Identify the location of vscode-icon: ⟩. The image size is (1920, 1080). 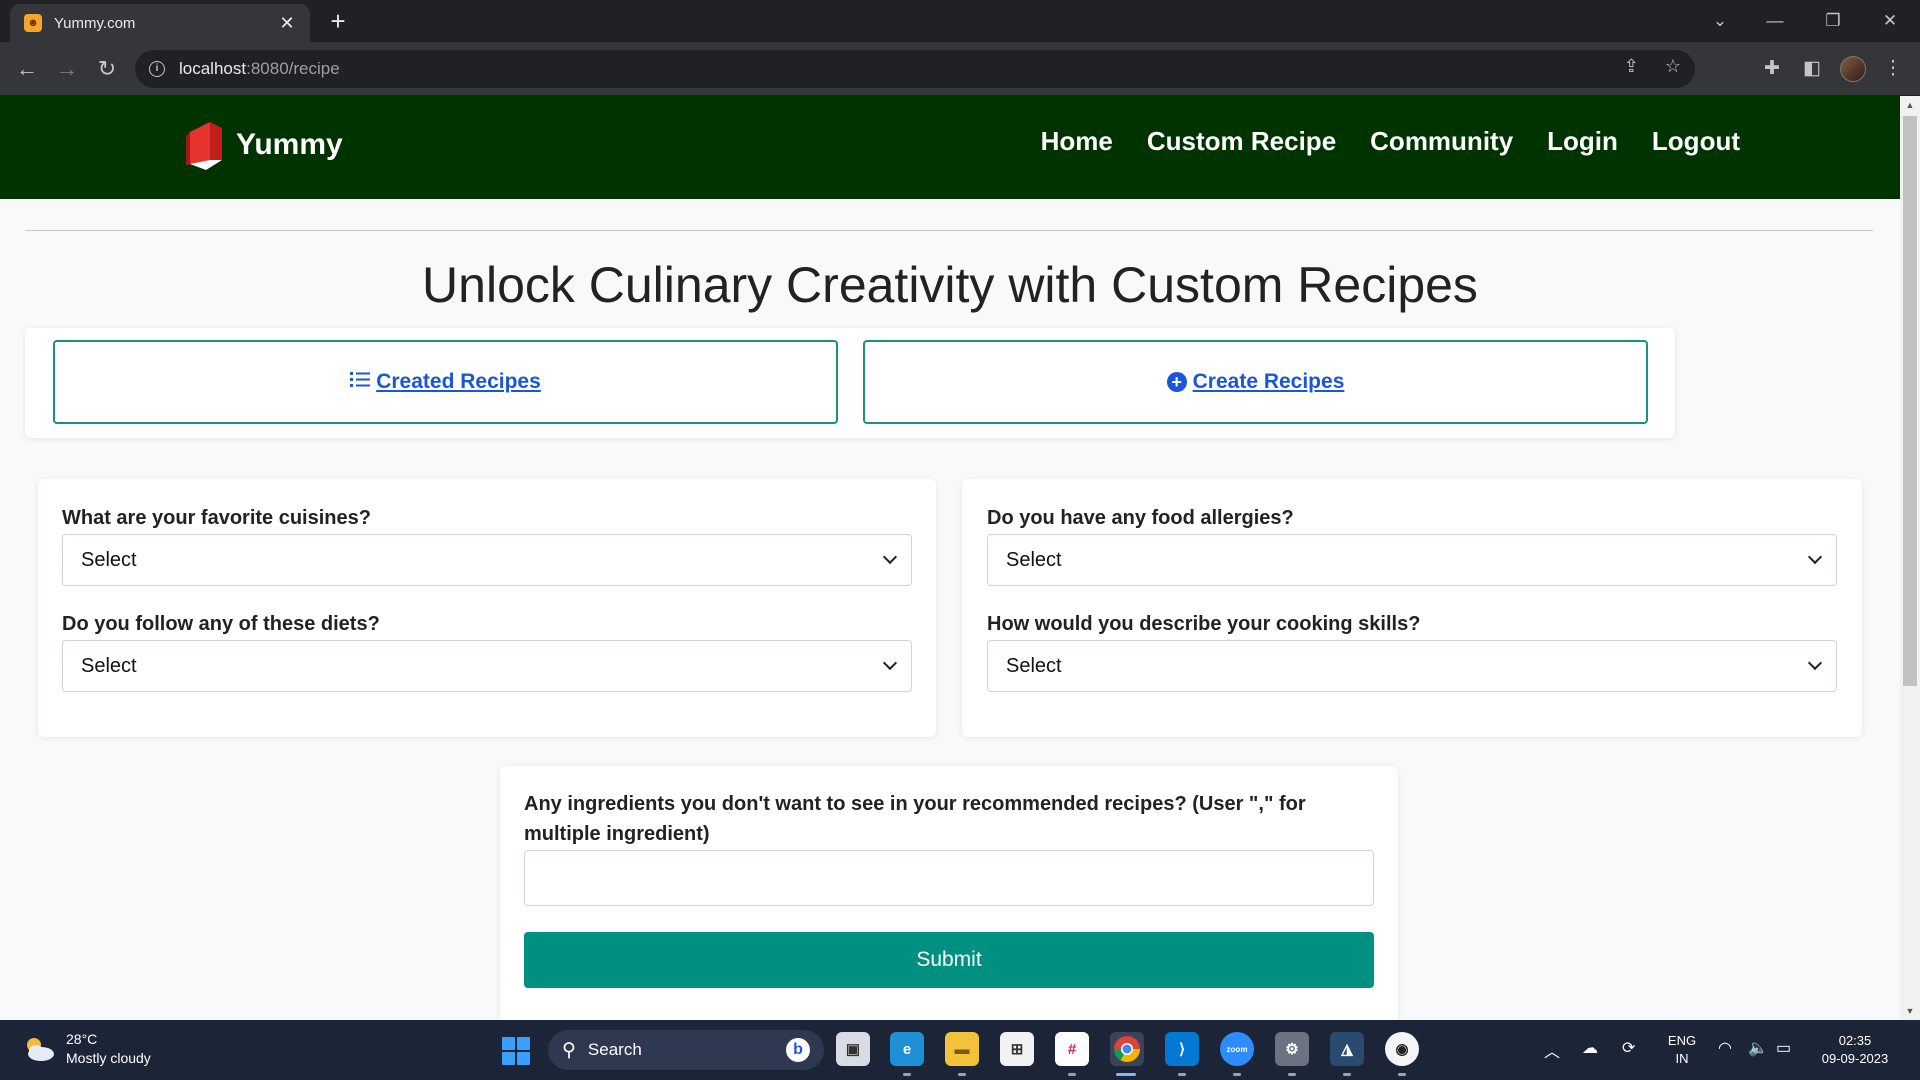
(1182, 1049).